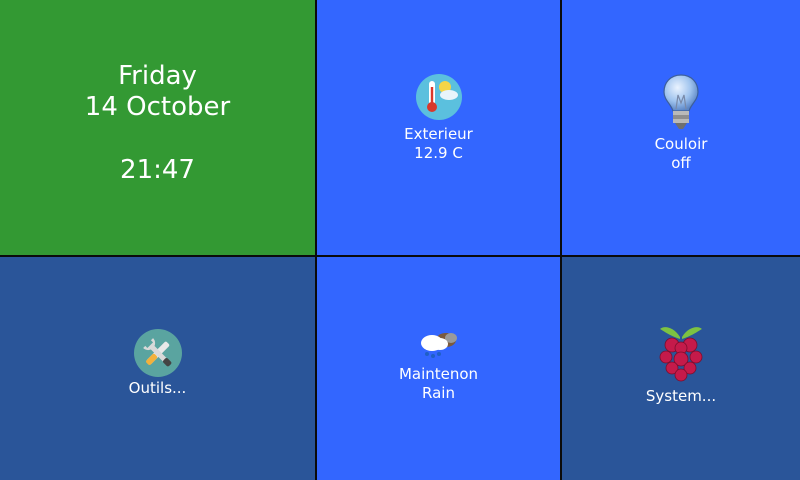 This screenshot has width=800, height=480. What do you see at coordinates (438, 345) in the screenshot?
I see `rain-cloud-icon` at bounding box center [438, 345].